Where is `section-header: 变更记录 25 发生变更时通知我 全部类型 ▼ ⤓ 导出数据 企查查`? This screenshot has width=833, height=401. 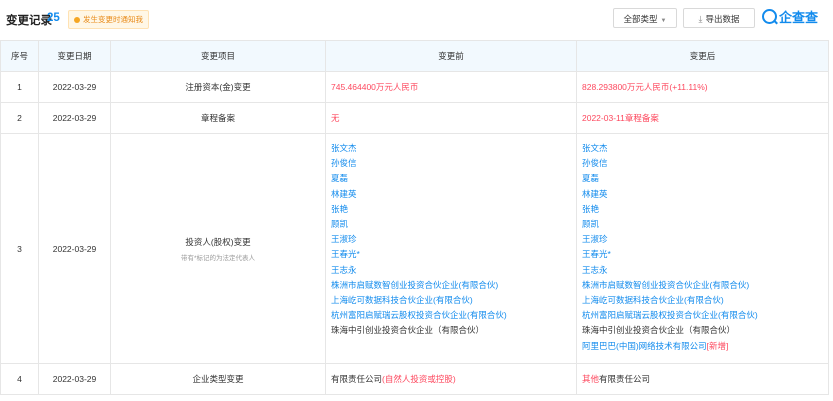 section-header: 变更记录 25 发生变更时通知我 全部类型 ▼ ⤓ 导出数据 企查查 is located at coordinates (416, 19).